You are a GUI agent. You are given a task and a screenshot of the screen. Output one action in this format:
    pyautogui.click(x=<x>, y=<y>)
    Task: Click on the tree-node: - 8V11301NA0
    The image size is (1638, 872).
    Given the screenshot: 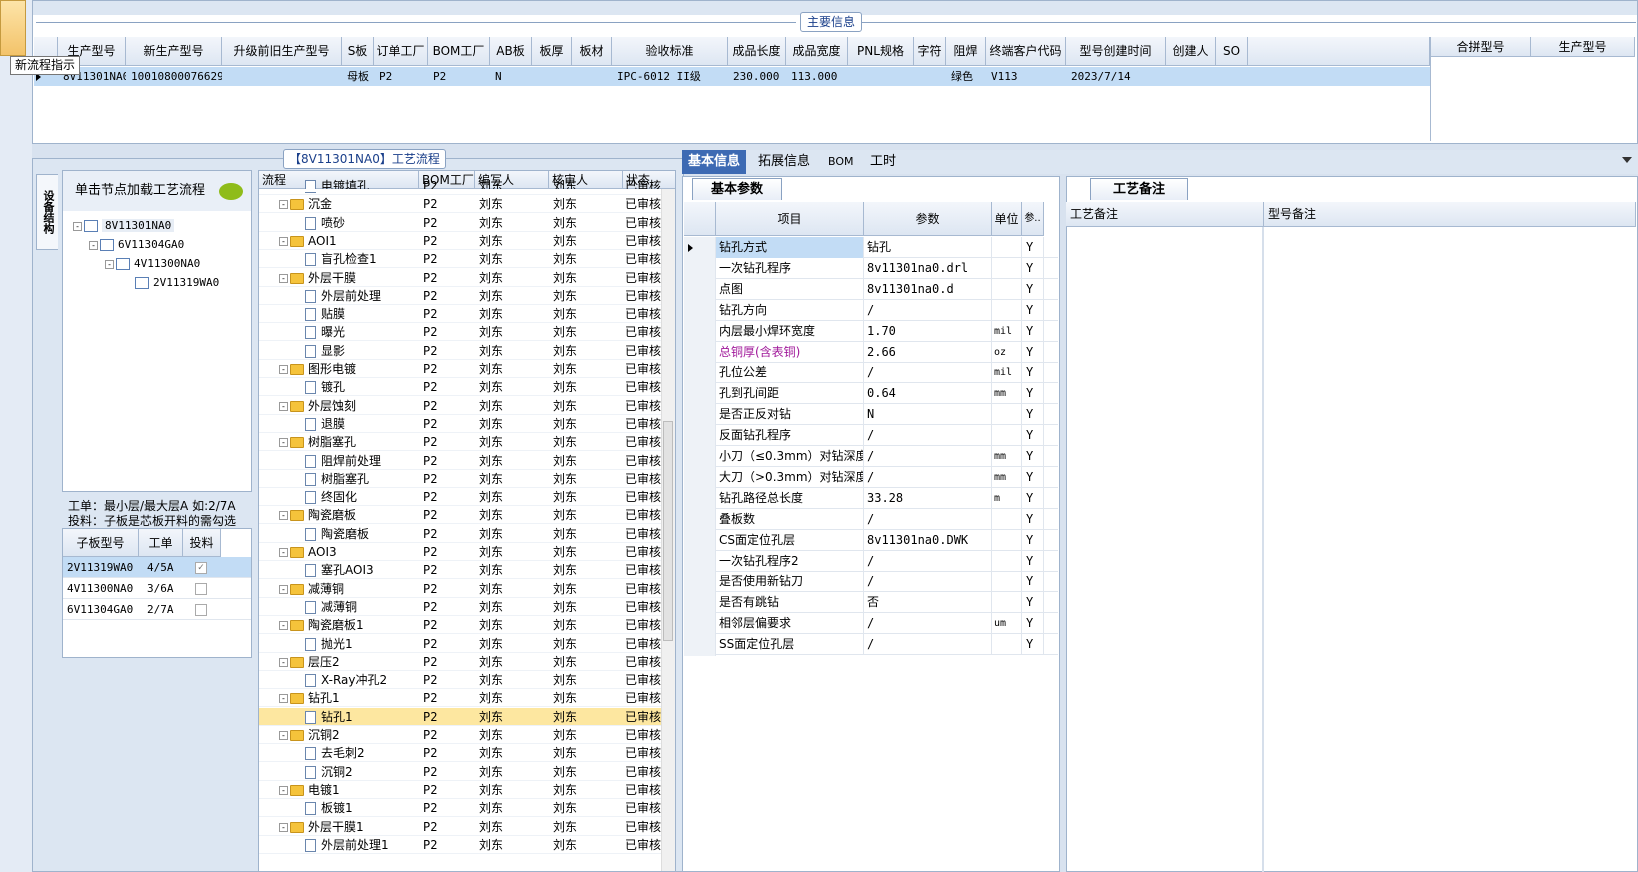 What is the action you would take?
    pyautogui.click(x=124, y=225)
    